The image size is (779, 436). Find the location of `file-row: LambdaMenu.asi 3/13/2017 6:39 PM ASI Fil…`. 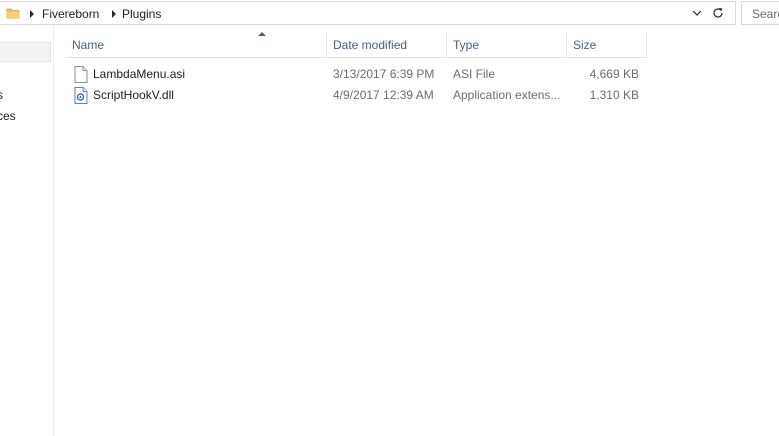

file-row: LambdaMenu.asi 3/13/2017 6:39 PM ASI Fil… is located at coordinates (356, 74).